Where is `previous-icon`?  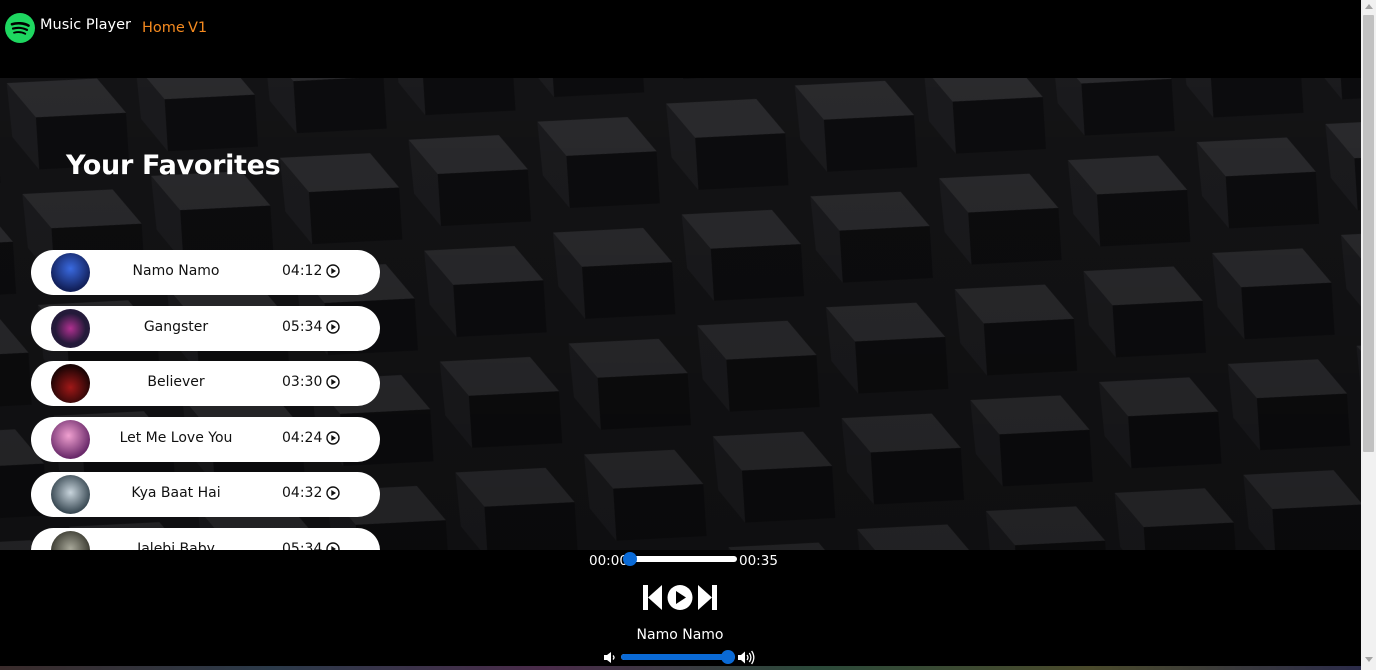 previous-icon is located at coordinates (653, 597).